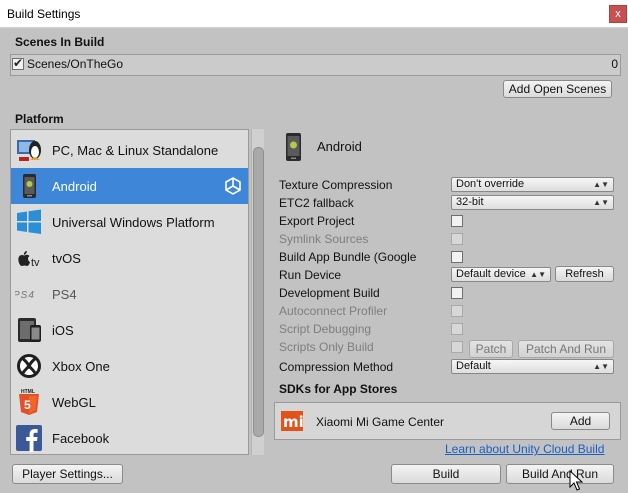  I want to click on facebook-icon, so click(29, 438).